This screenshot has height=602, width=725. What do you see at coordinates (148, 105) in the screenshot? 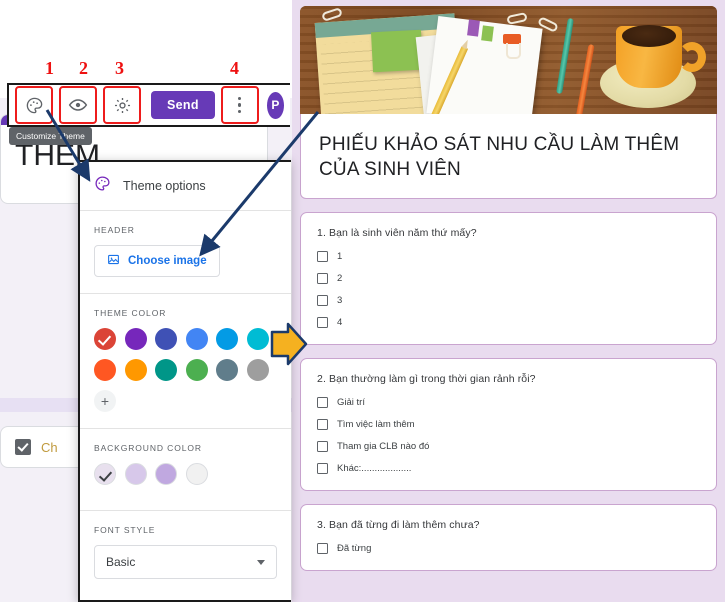
I see `form-toolbar: Send P` at bounding box center [148, 105].